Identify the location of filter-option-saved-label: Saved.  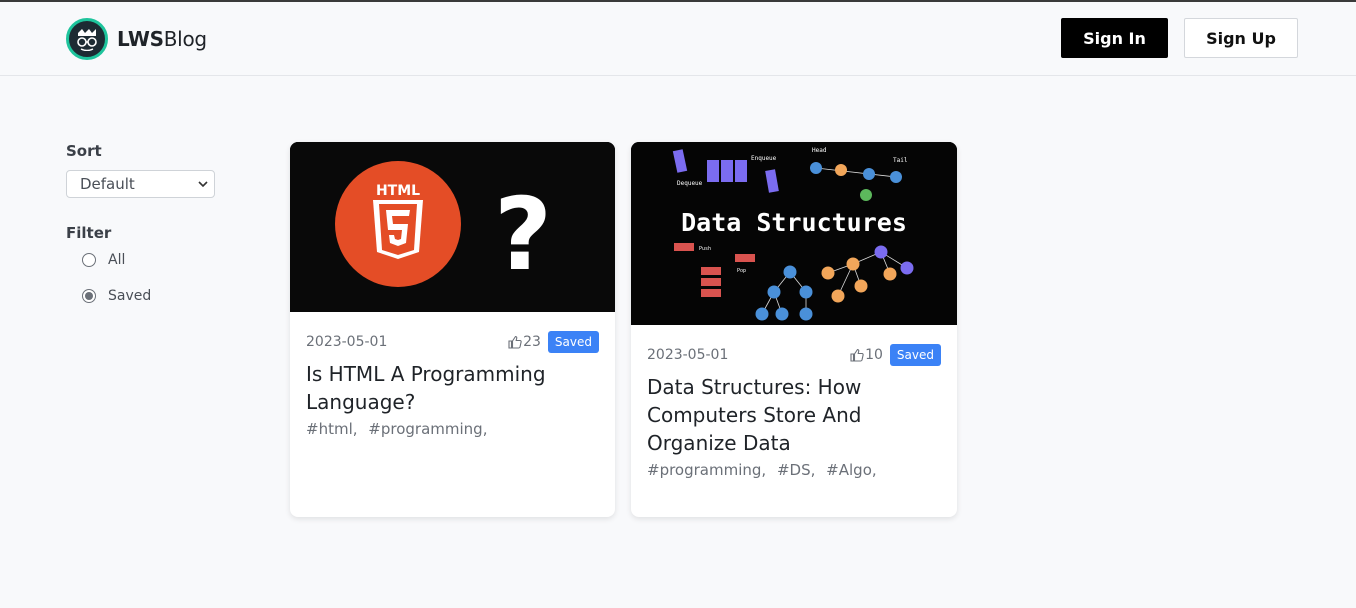
(130, 296).